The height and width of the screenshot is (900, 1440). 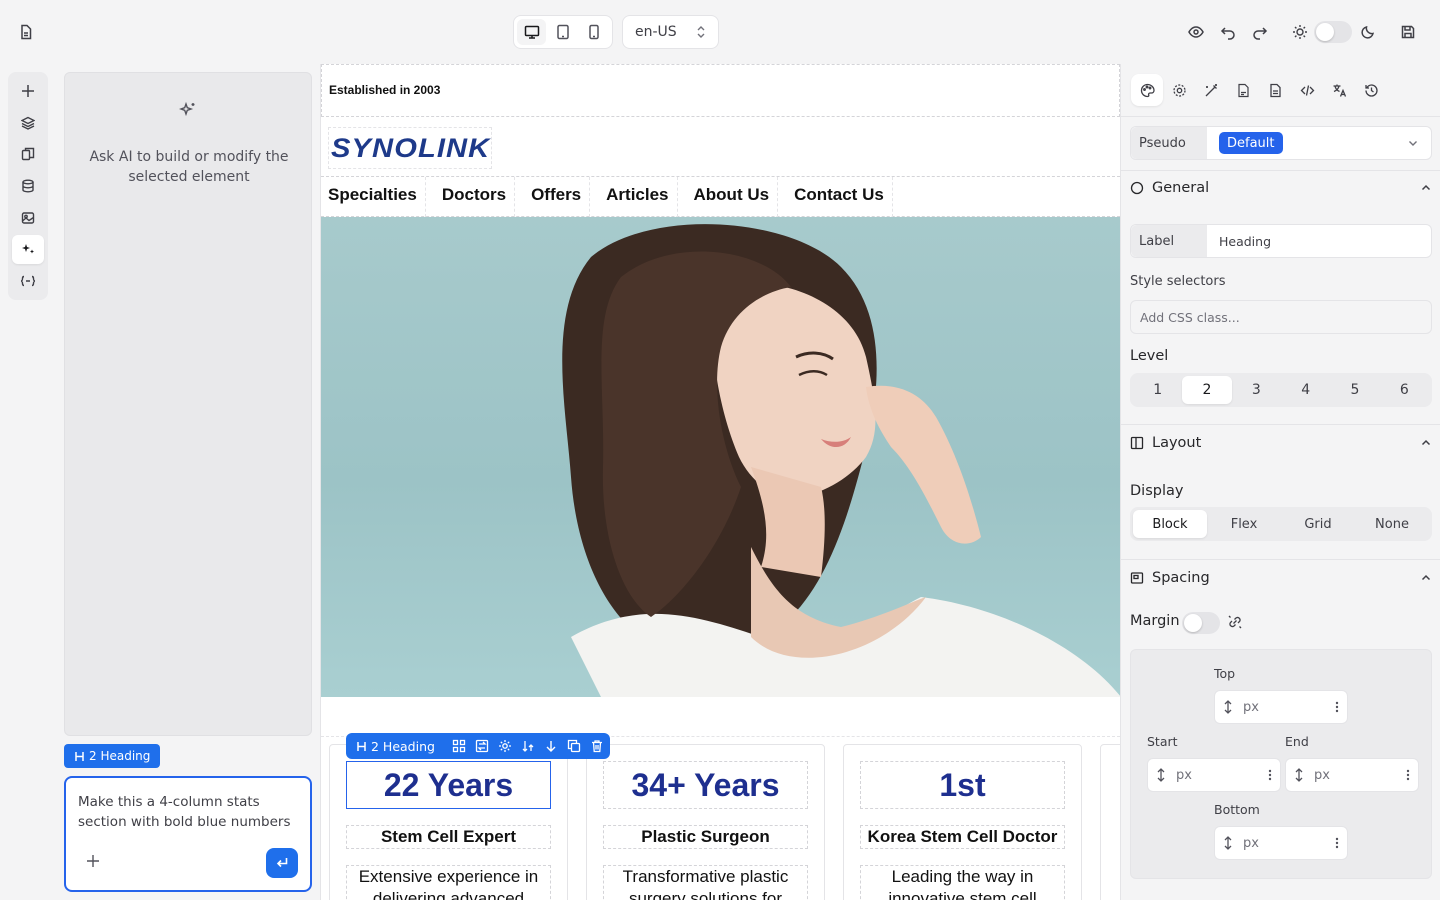 What do you see at coordinates (1235, 622) in the screenshot?
I see `unlink-icon` at bounding box center [1235, 622].